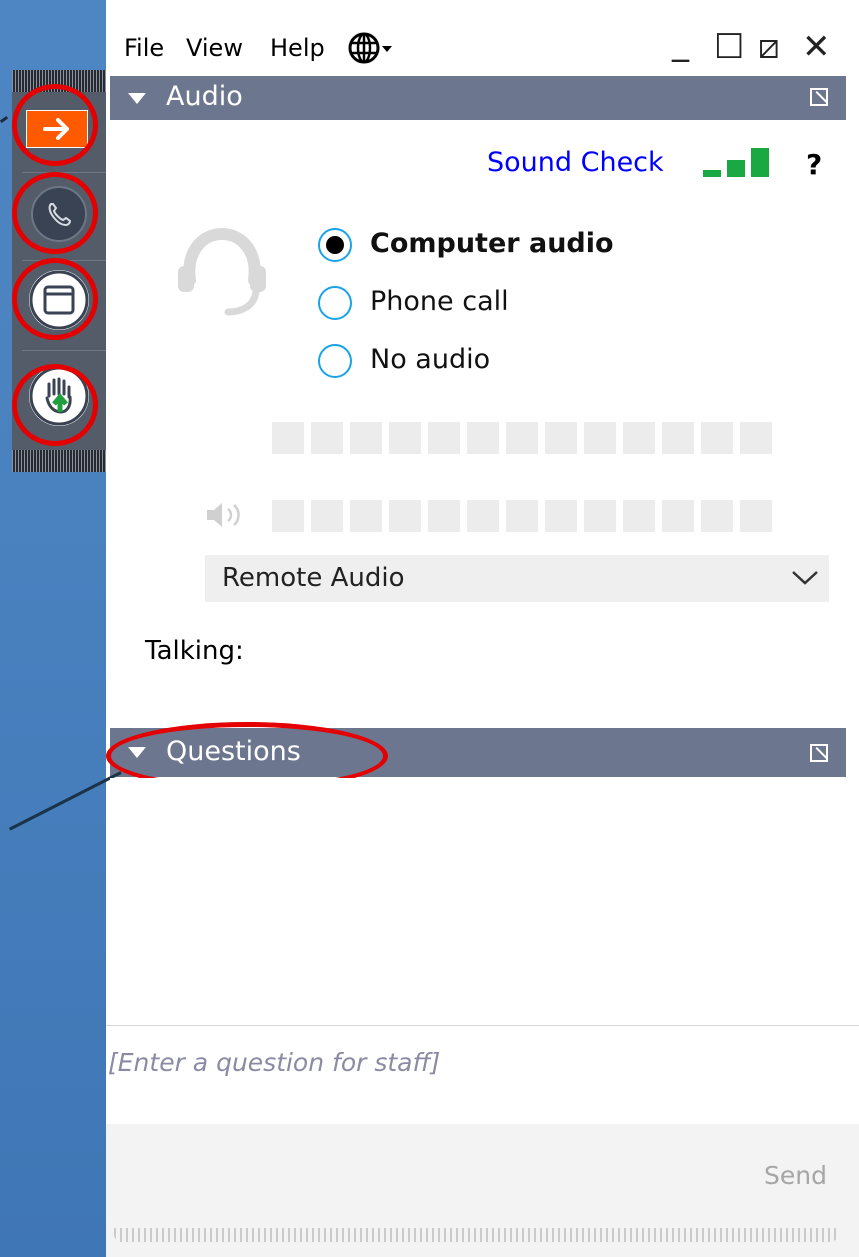 This screenshot has width=859, height=1257. I want to click on audio-device-value: Remote Audio, so click(313, 578).